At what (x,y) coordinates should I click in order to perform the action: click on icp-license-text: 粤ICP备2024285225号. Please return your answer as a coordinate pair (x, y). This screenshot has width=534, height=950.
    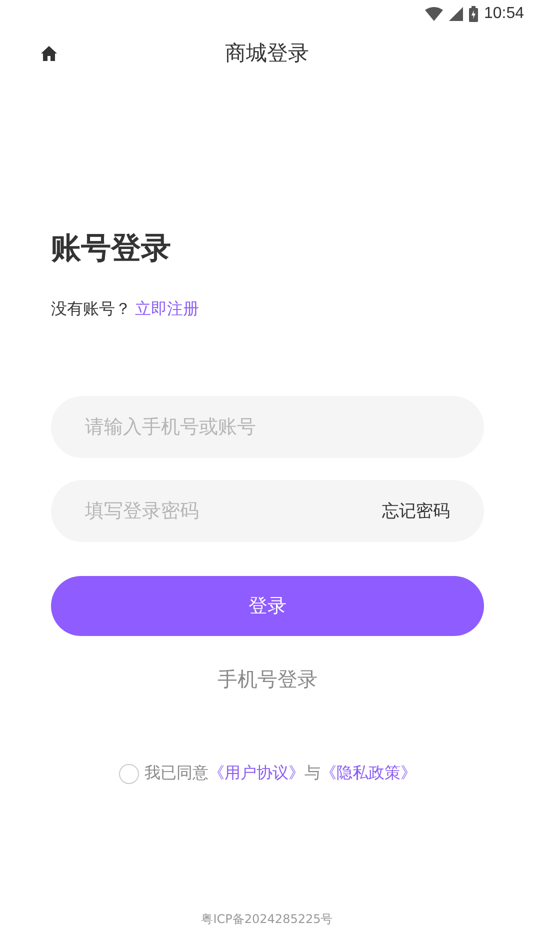
    Looking at the image, I should click on (267, 919).